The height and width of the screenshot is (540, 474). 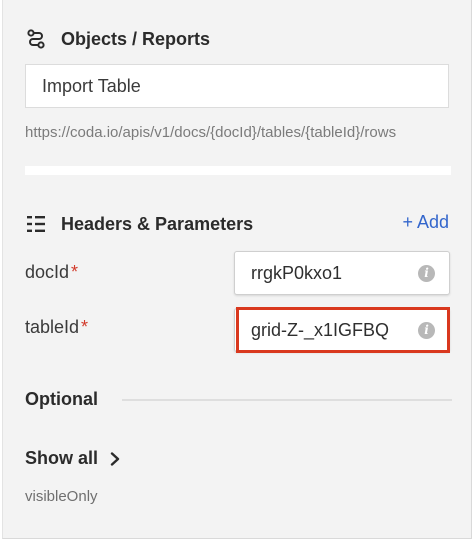 I want to click on docid-value: rrgkP0kxo1, so click(x=297, y=272).